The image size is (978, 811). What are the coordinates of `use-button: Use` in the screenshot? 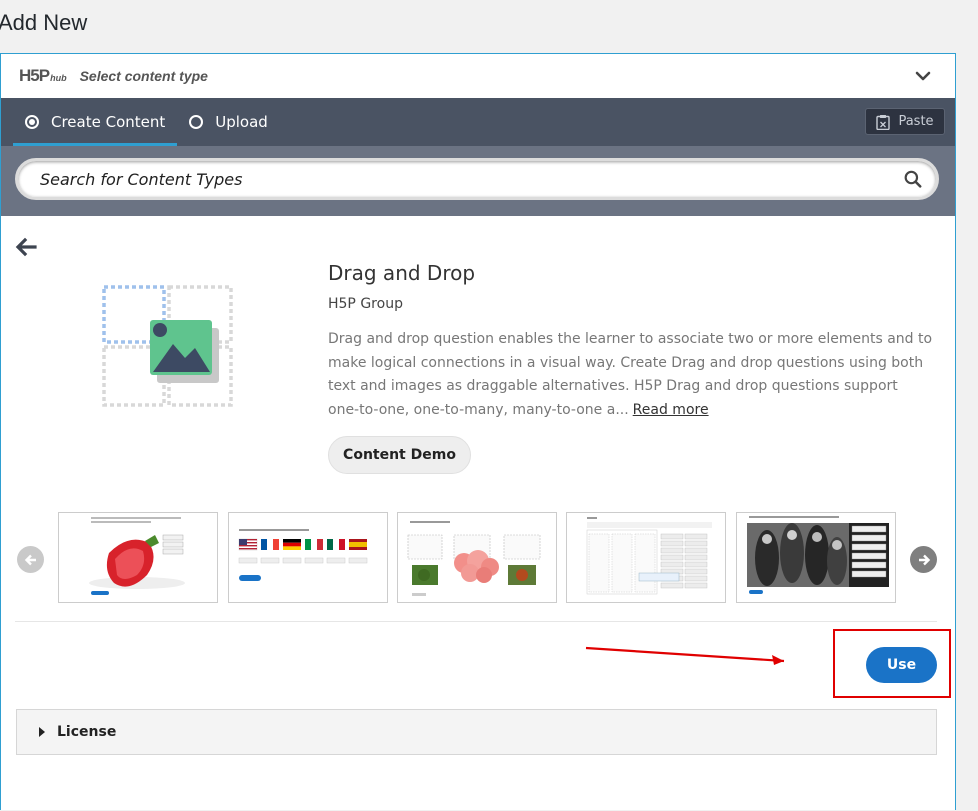 It's located at (901, 665).